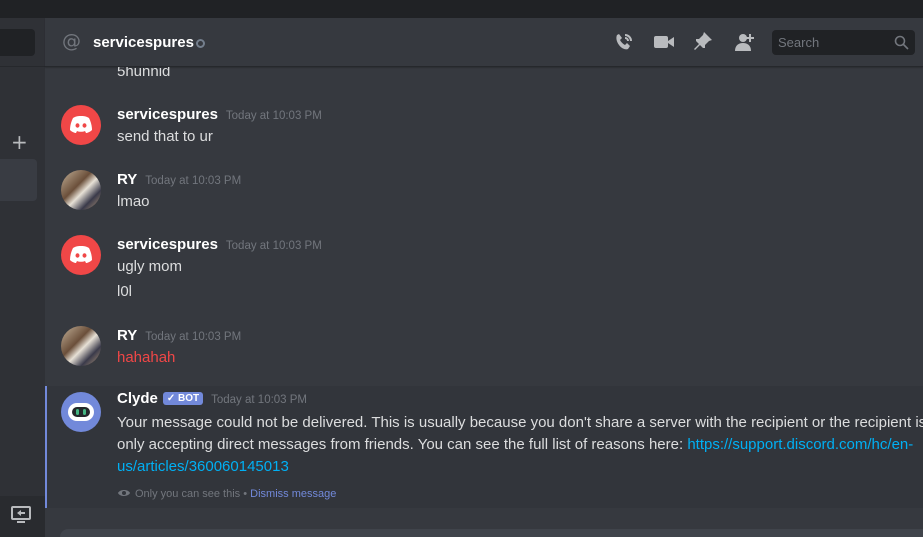  I want to click on clyde-avatar, so click(81, 412).